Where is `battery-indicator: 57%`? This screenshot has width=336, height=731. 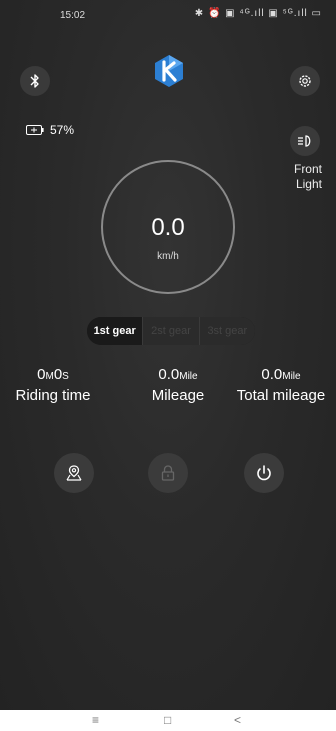
battery-indicator: 57% is located at coordinates (50, 130).